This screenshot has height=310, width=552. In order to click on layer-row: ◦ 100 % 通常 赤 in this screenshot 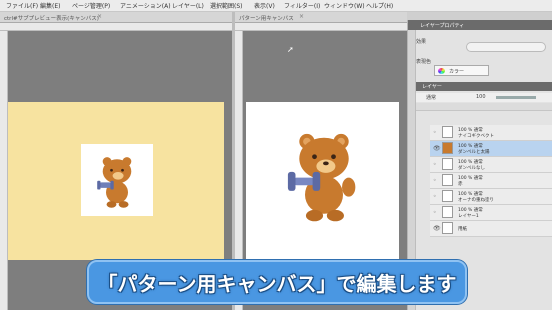, I will do `click(491, 181)`.